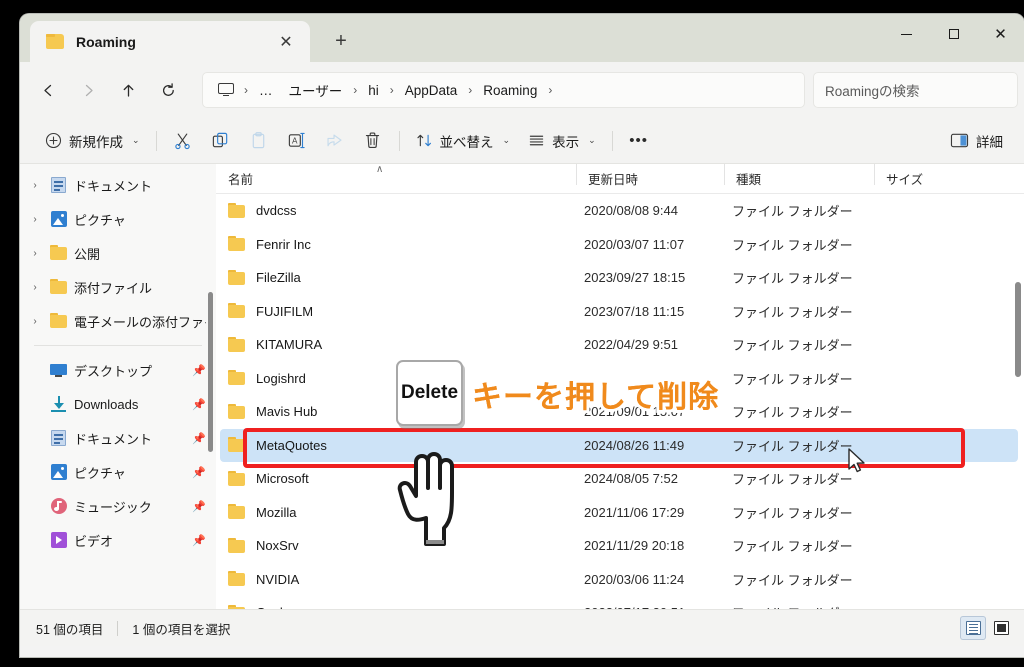  I want to click on plus-circle-icon, so click(53, 140).